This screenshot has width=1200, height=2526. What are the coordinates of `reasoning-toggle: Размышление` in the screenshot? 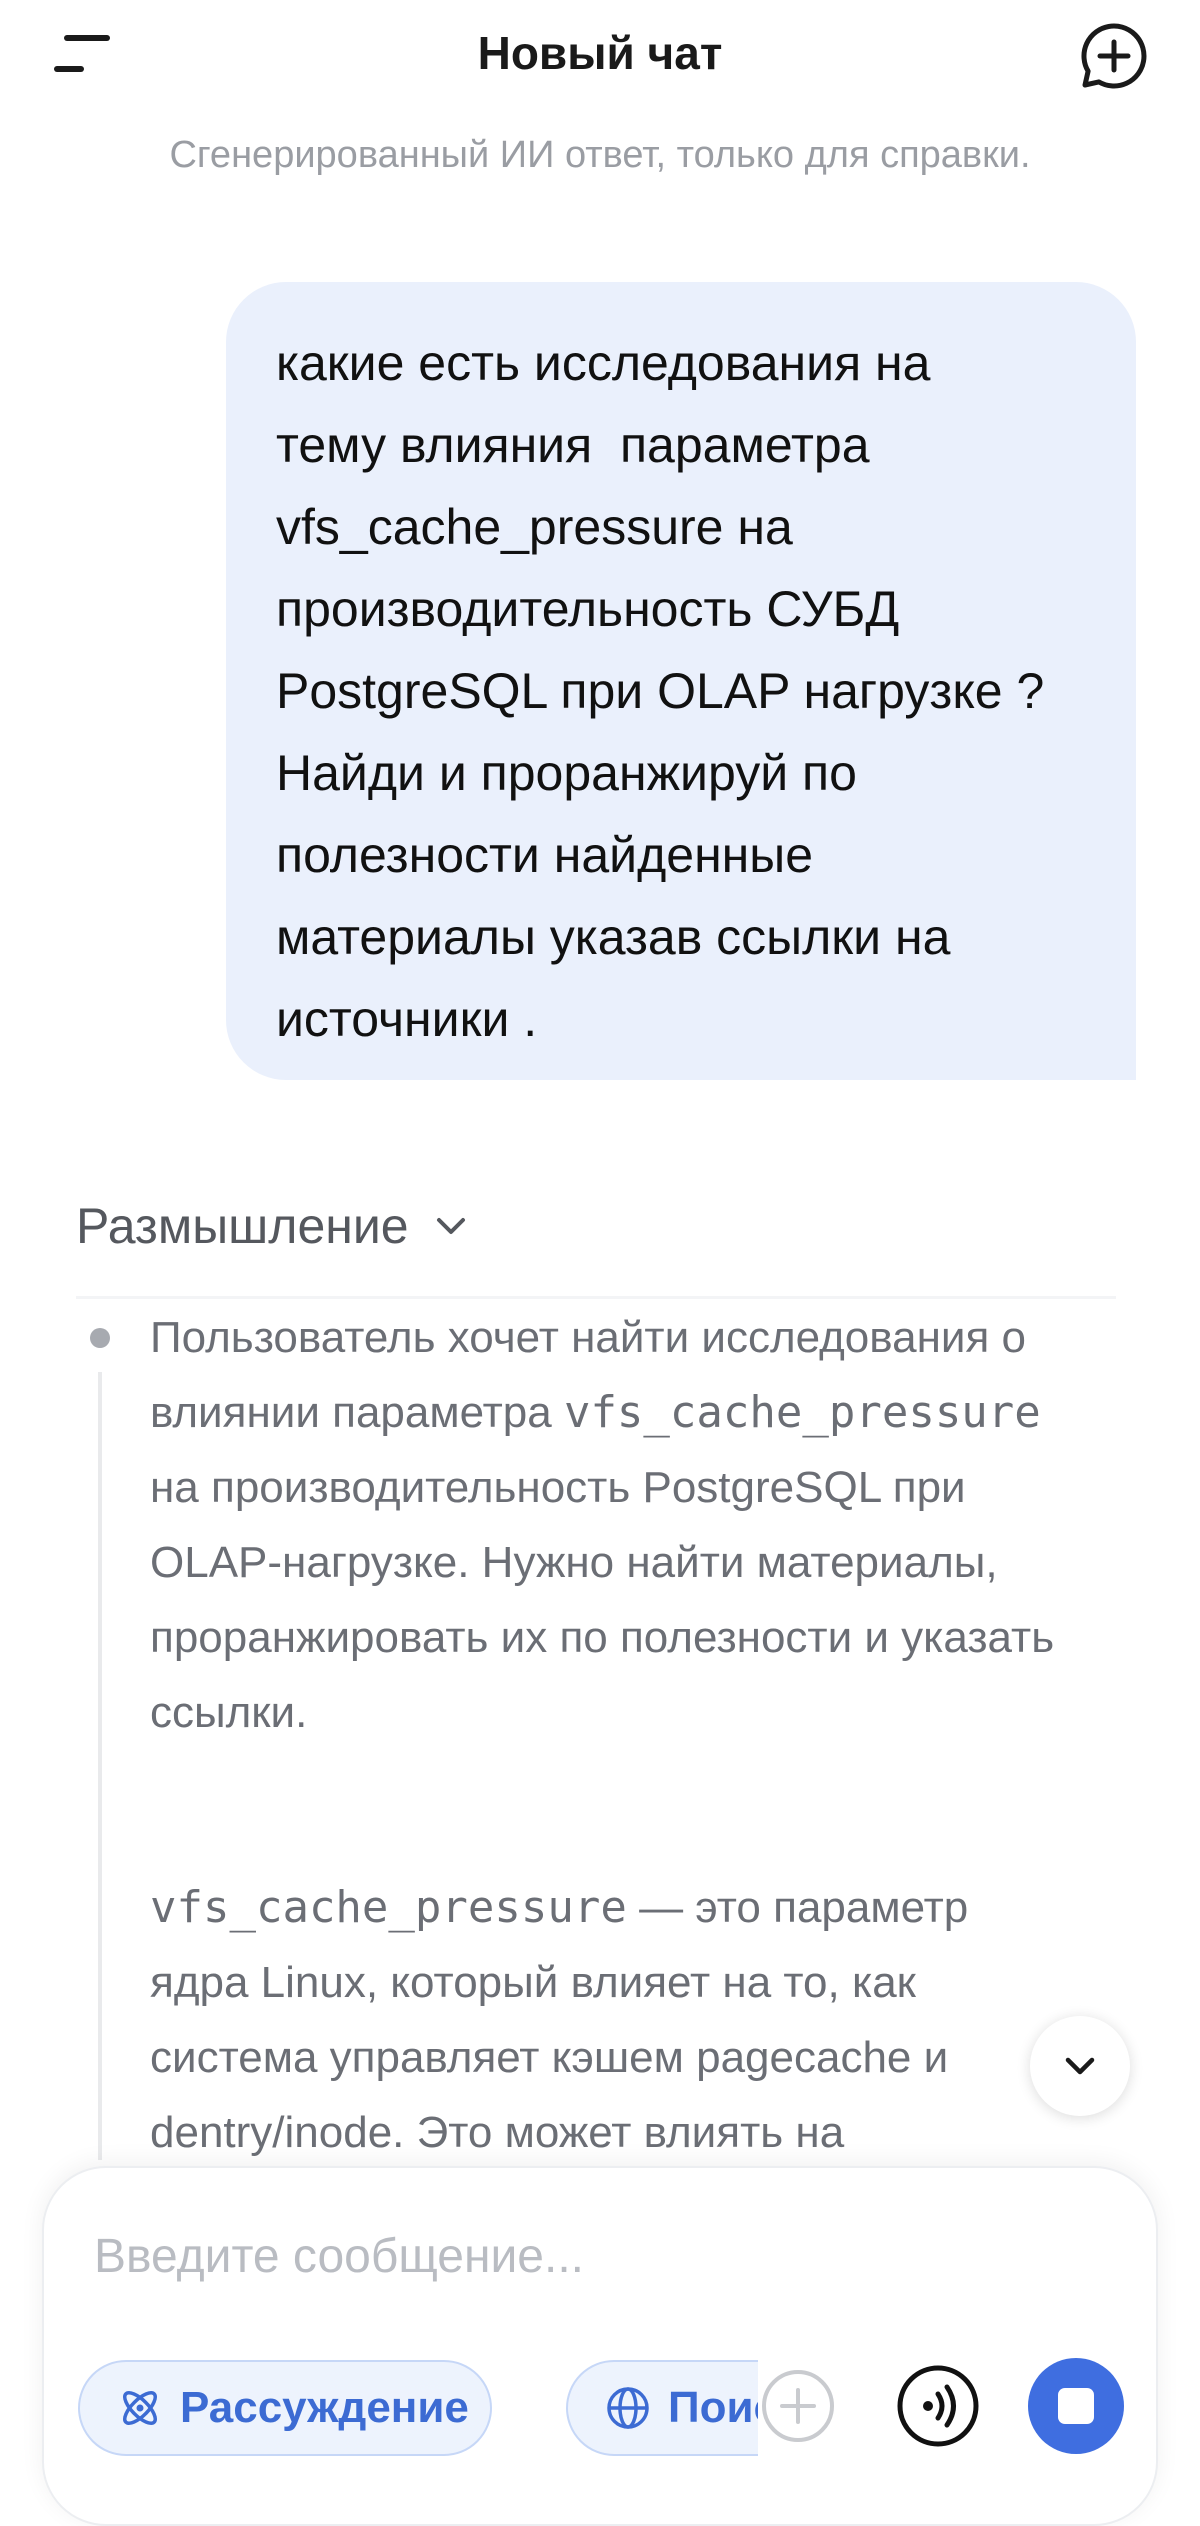 It's located at (273, 1226).